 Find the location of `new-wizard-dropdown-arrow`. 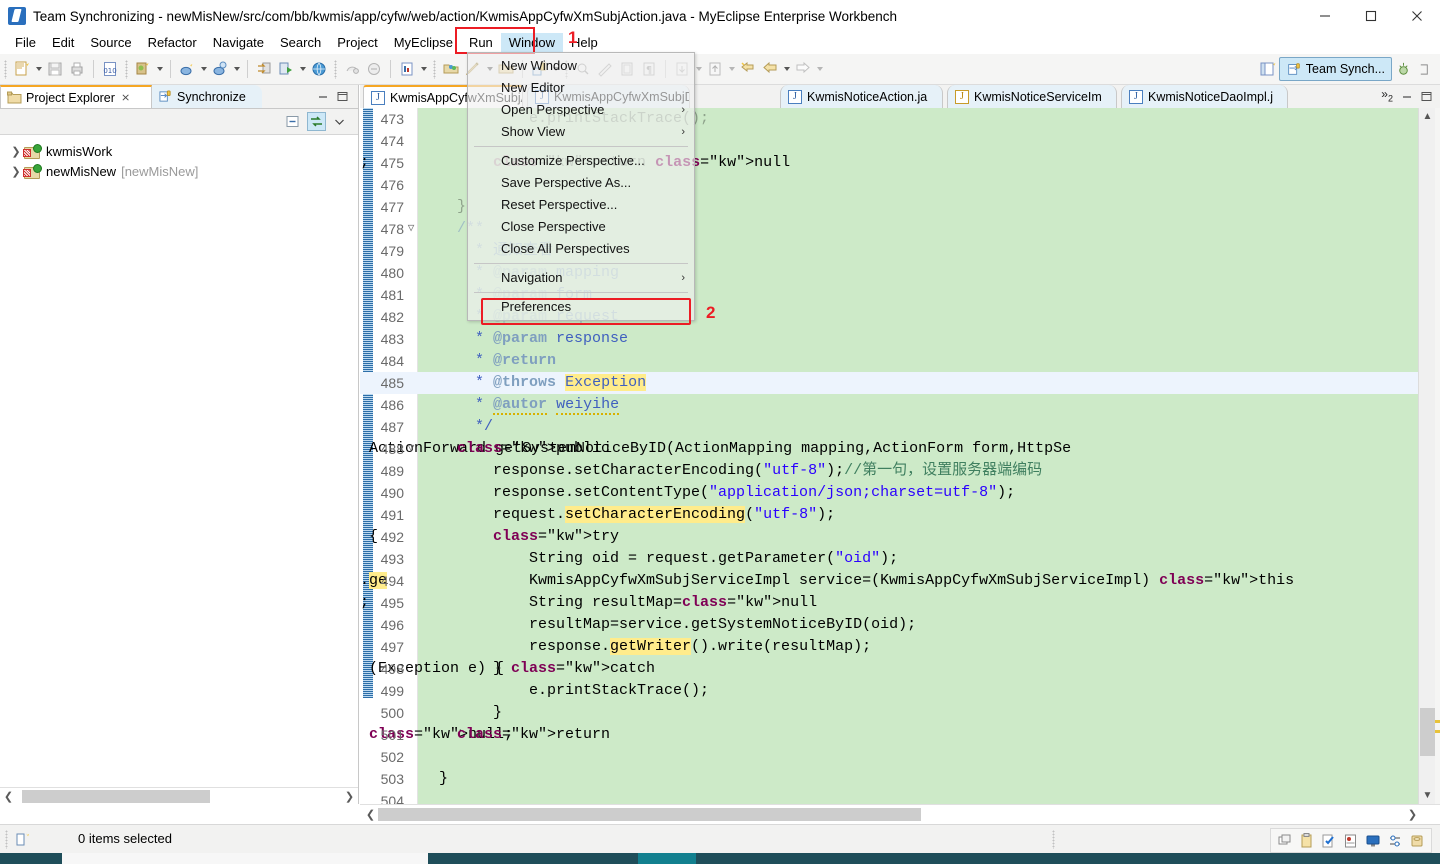

new-wizard-dropdown-arrow is located at coordinates (38, 69).